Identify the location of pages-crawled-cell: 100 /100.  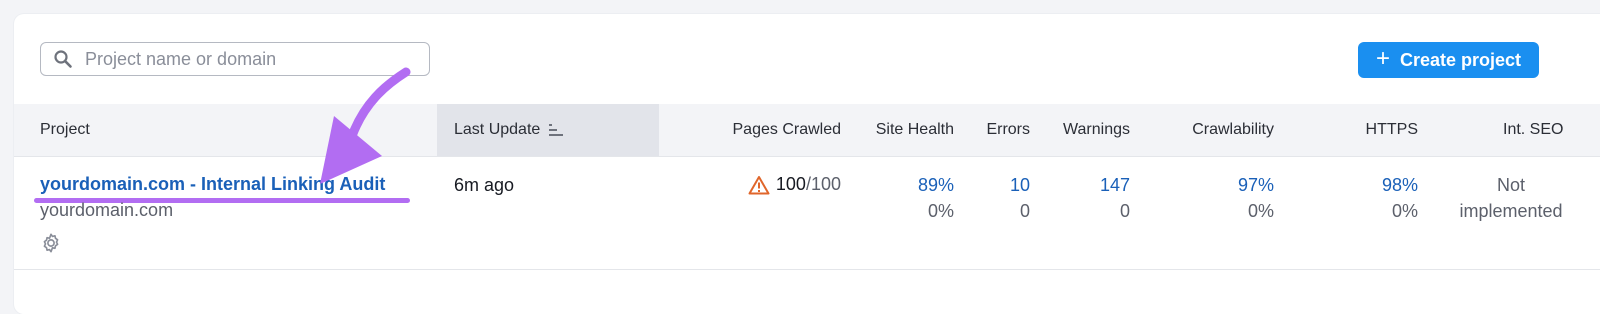
(794, 184).